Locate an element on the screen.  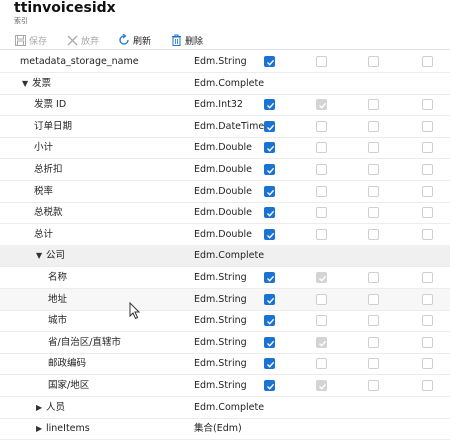
field-name: 地址 is located at coordinates (57, 299).